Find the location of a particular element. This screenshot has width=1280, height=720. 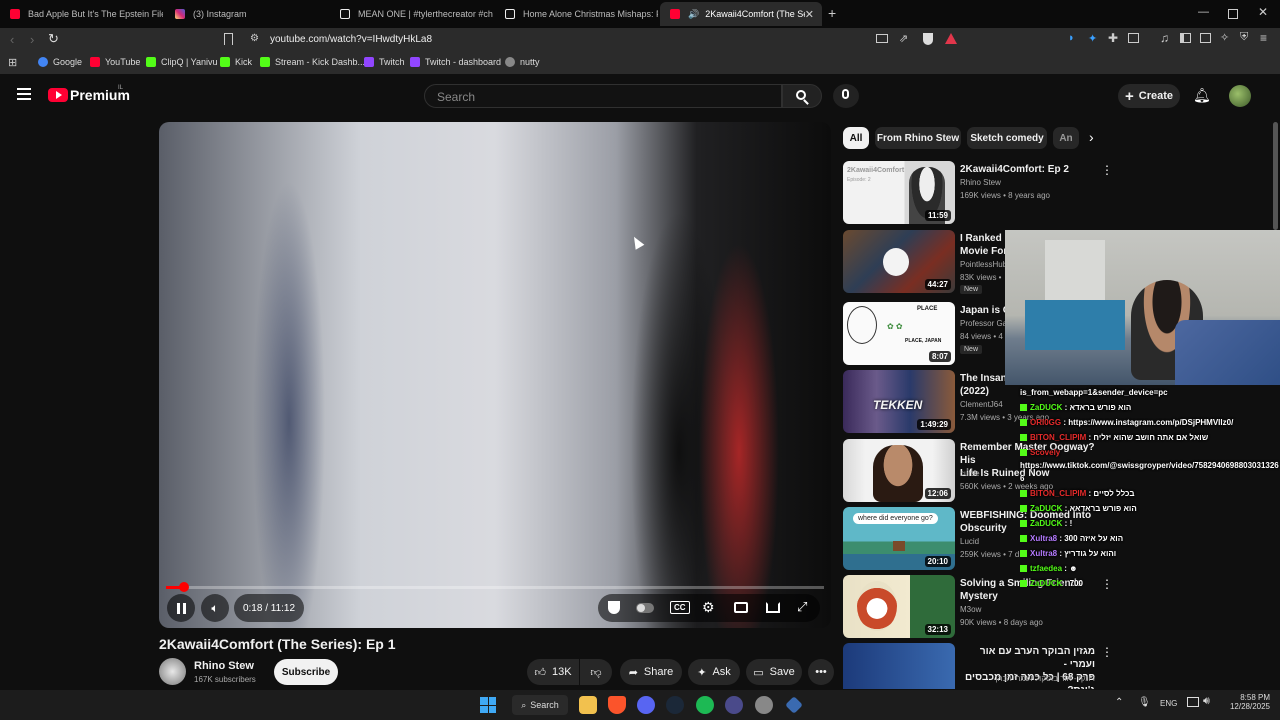

subscribe-button: Subscribe is located at coordinates (306, 672).